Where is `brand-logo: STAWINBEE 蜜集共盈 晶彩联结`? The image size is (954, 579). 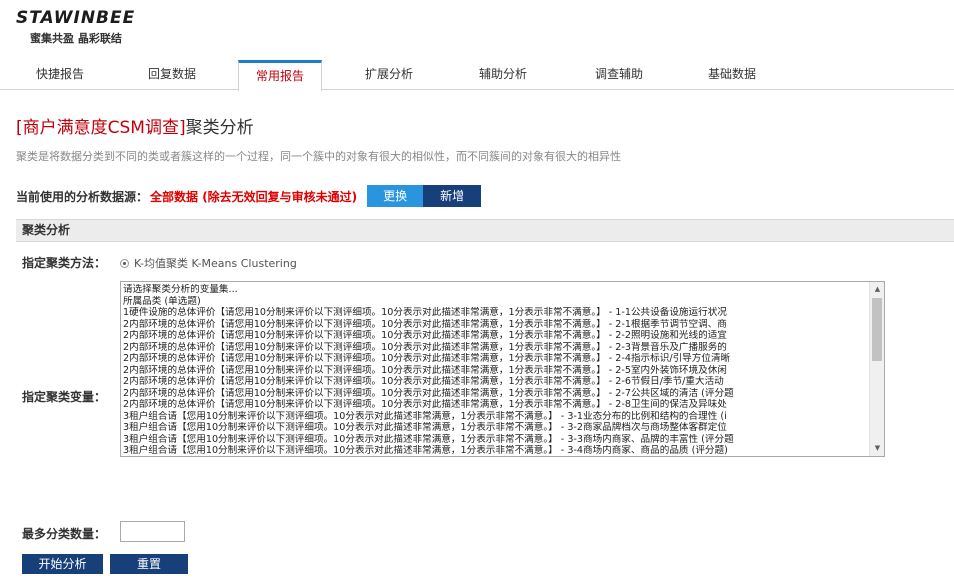
brand-logo: STAWINBEE 蜜集共盈 晶彩联结 is located at coordinates (75, 27).